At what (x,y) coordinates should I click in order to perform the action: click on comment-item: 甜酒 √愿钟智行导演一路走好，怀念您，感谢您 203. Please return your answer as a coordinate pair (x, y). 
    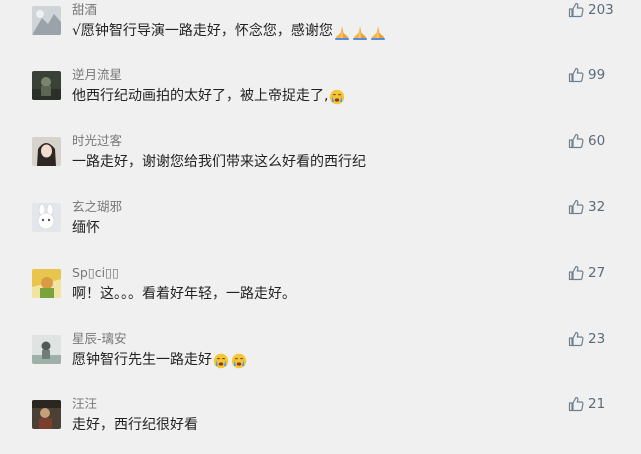
    Looking at the image, I should click on (320, 31).